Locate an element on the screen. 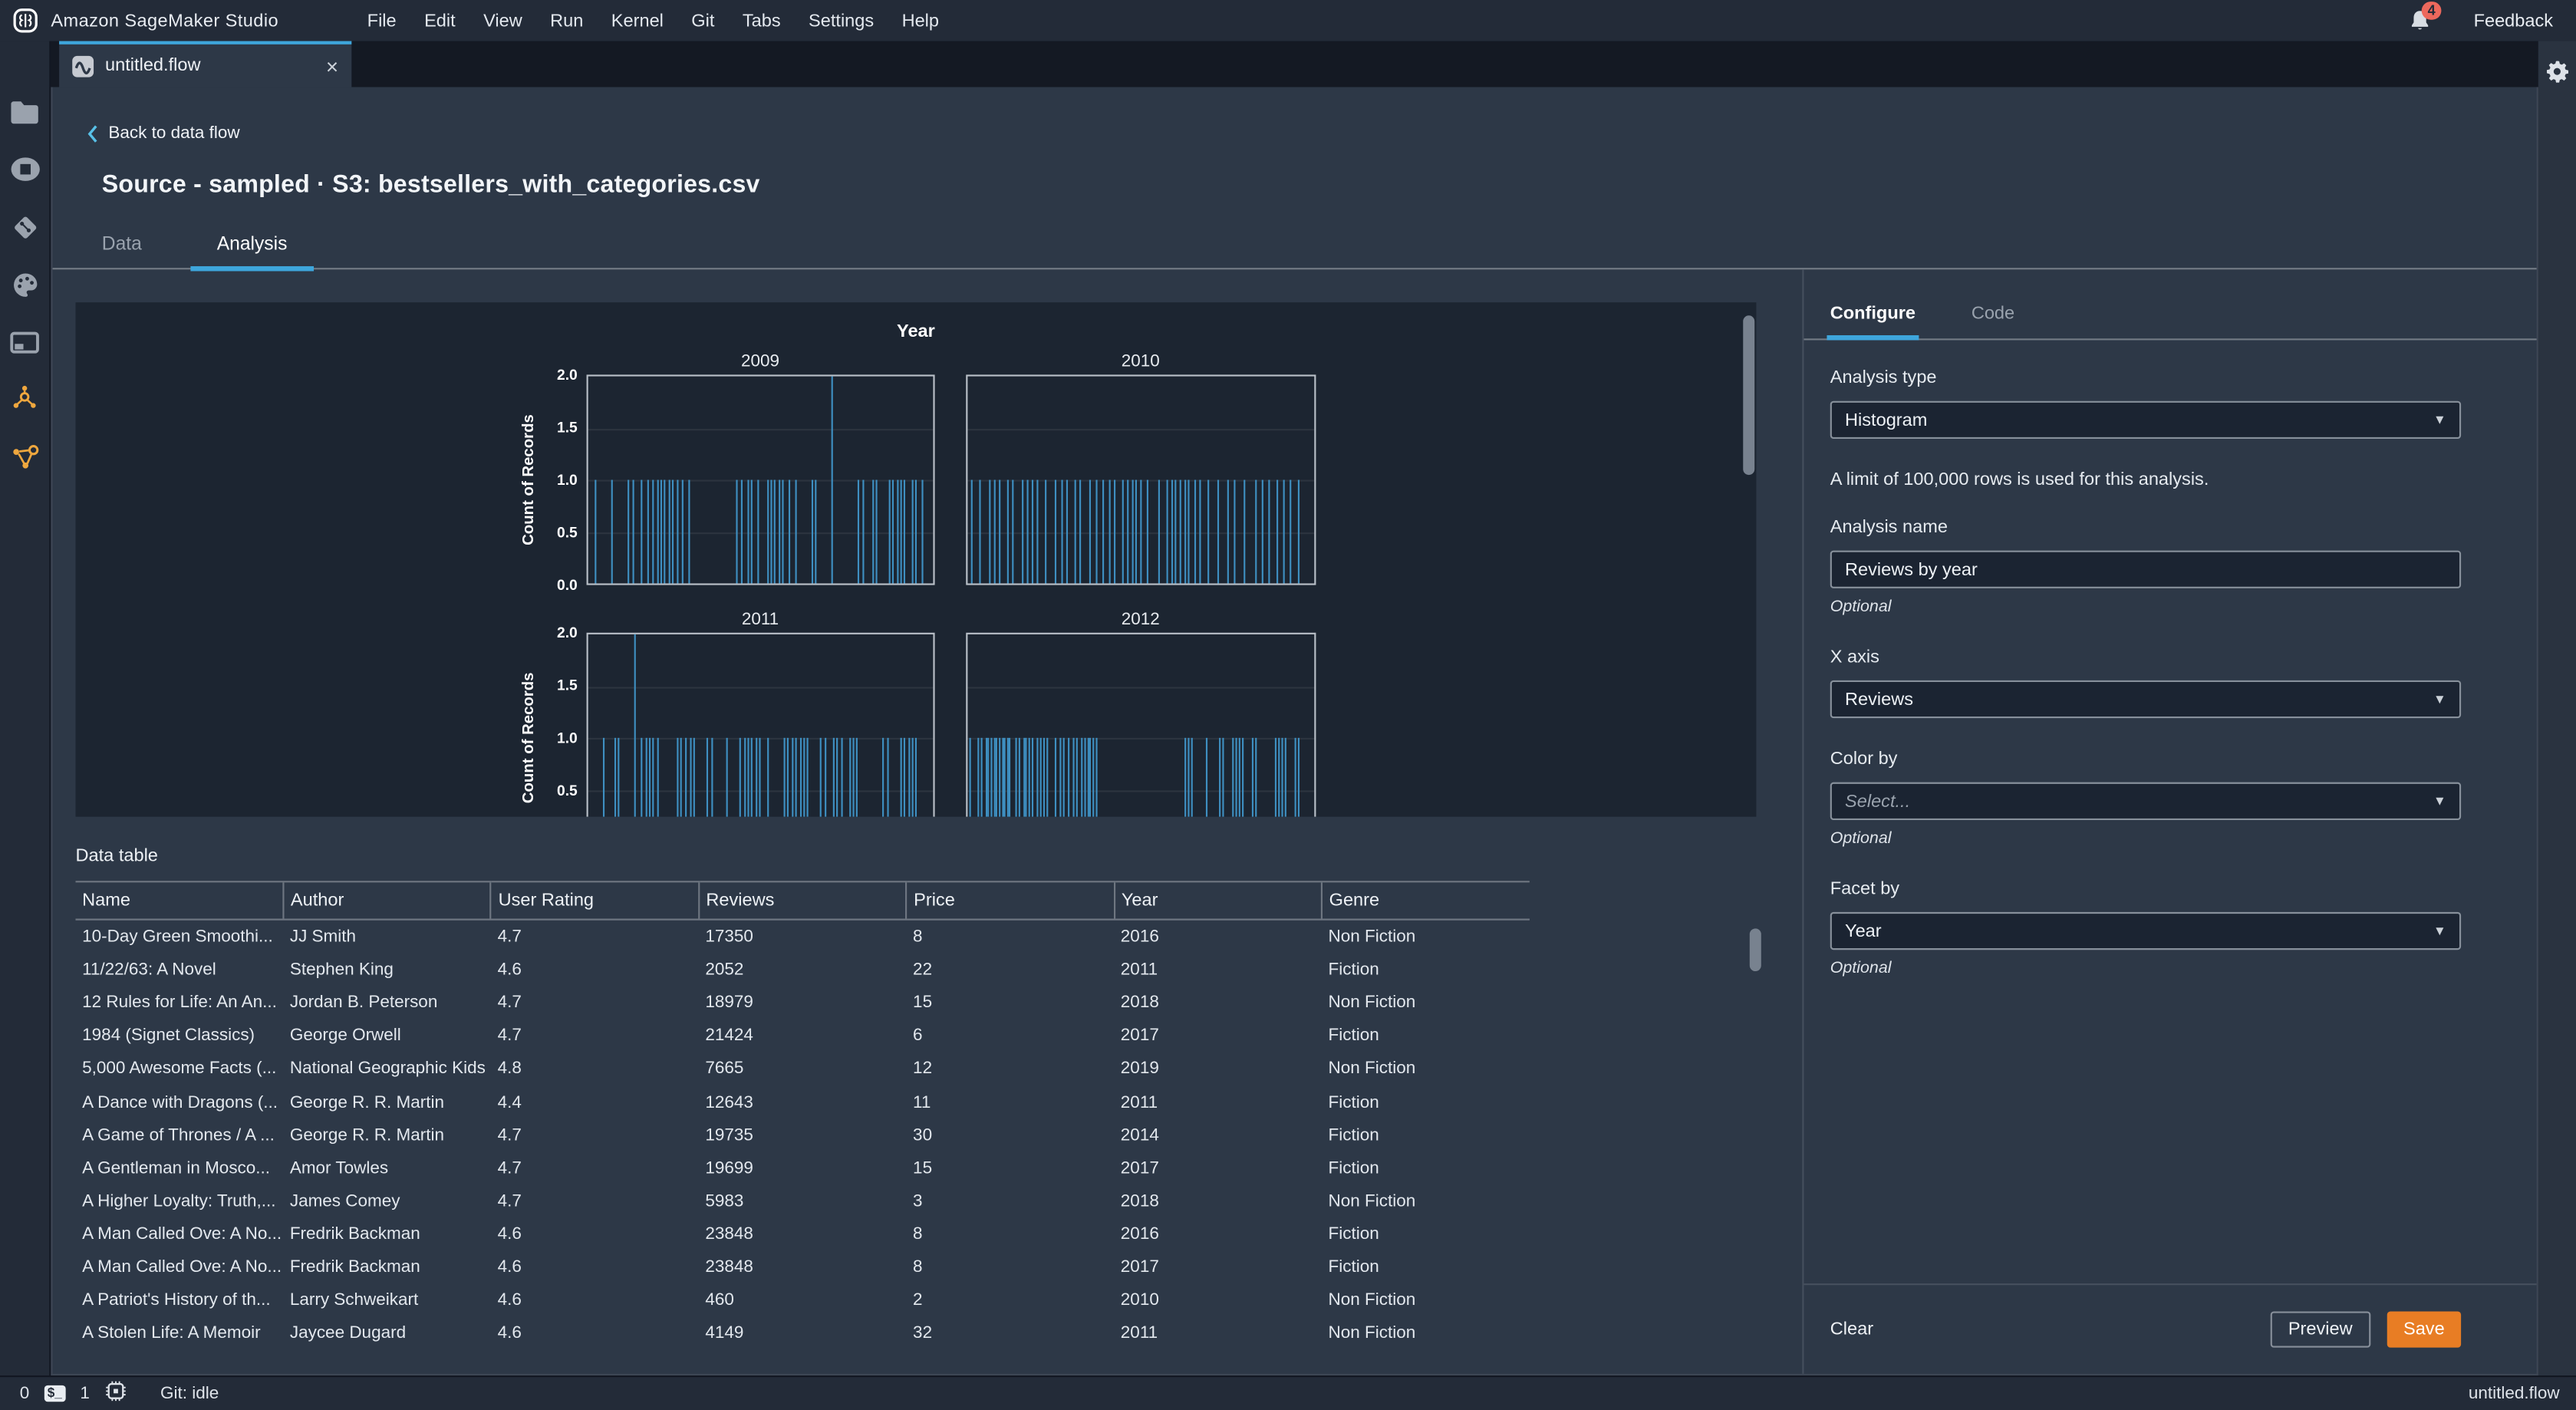  clear-button: Clear is located at coordinates (1851, 1329).